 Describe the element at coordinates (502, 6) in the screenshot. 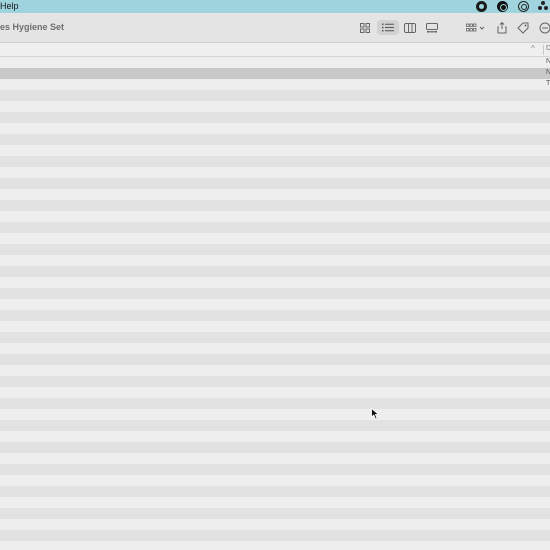

I see `grammarly-icon` at that location.